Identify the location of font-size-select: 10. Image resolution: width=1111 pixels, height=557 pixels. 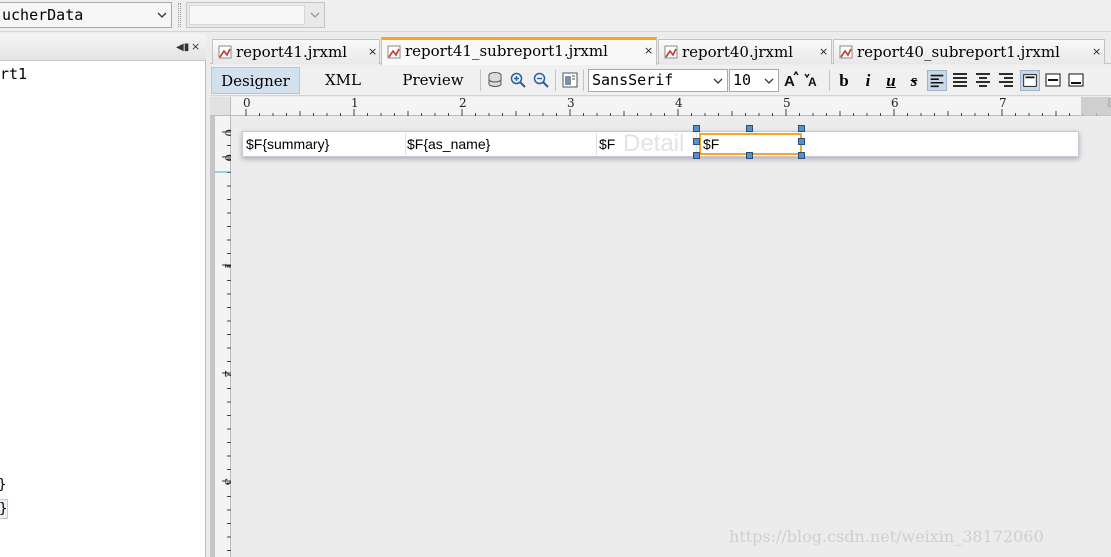
(754, 80).